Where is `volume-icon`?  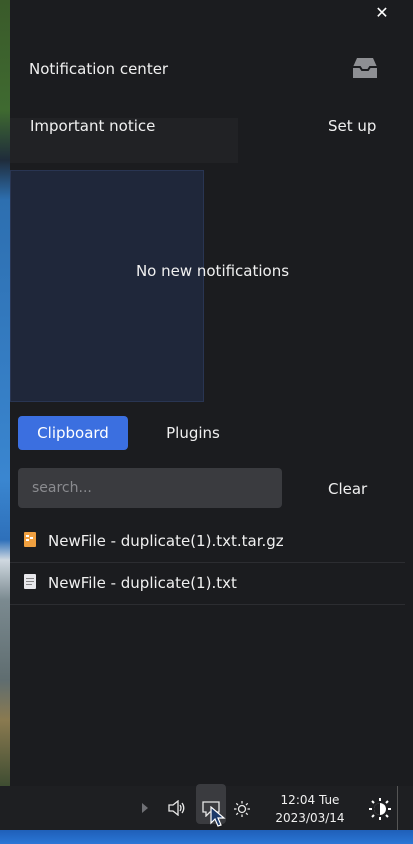
volume-icon is located at coordinates (177, 808).